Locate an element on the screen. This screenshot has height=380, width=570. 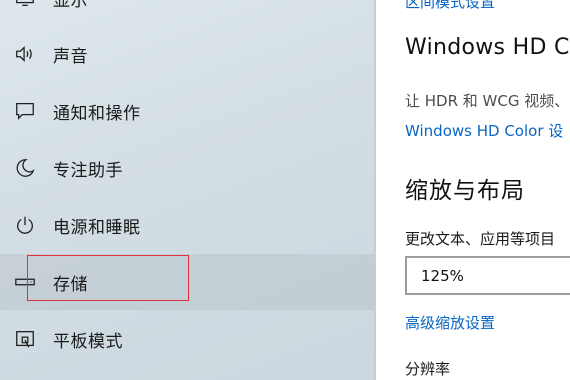
scale-dropdown: 125% is located at coordinates (487, 275).